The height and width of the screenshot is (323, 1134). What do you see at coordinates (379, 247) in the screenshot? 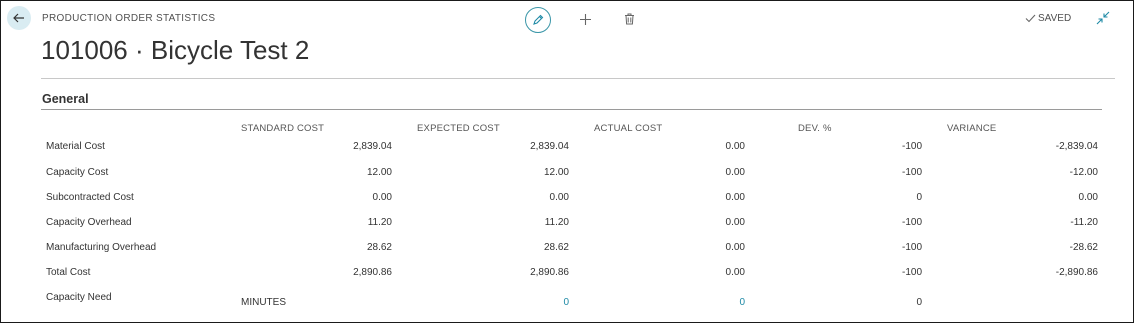
I see `standard-cost-value: 28.62` at bounding box center [379, 247].